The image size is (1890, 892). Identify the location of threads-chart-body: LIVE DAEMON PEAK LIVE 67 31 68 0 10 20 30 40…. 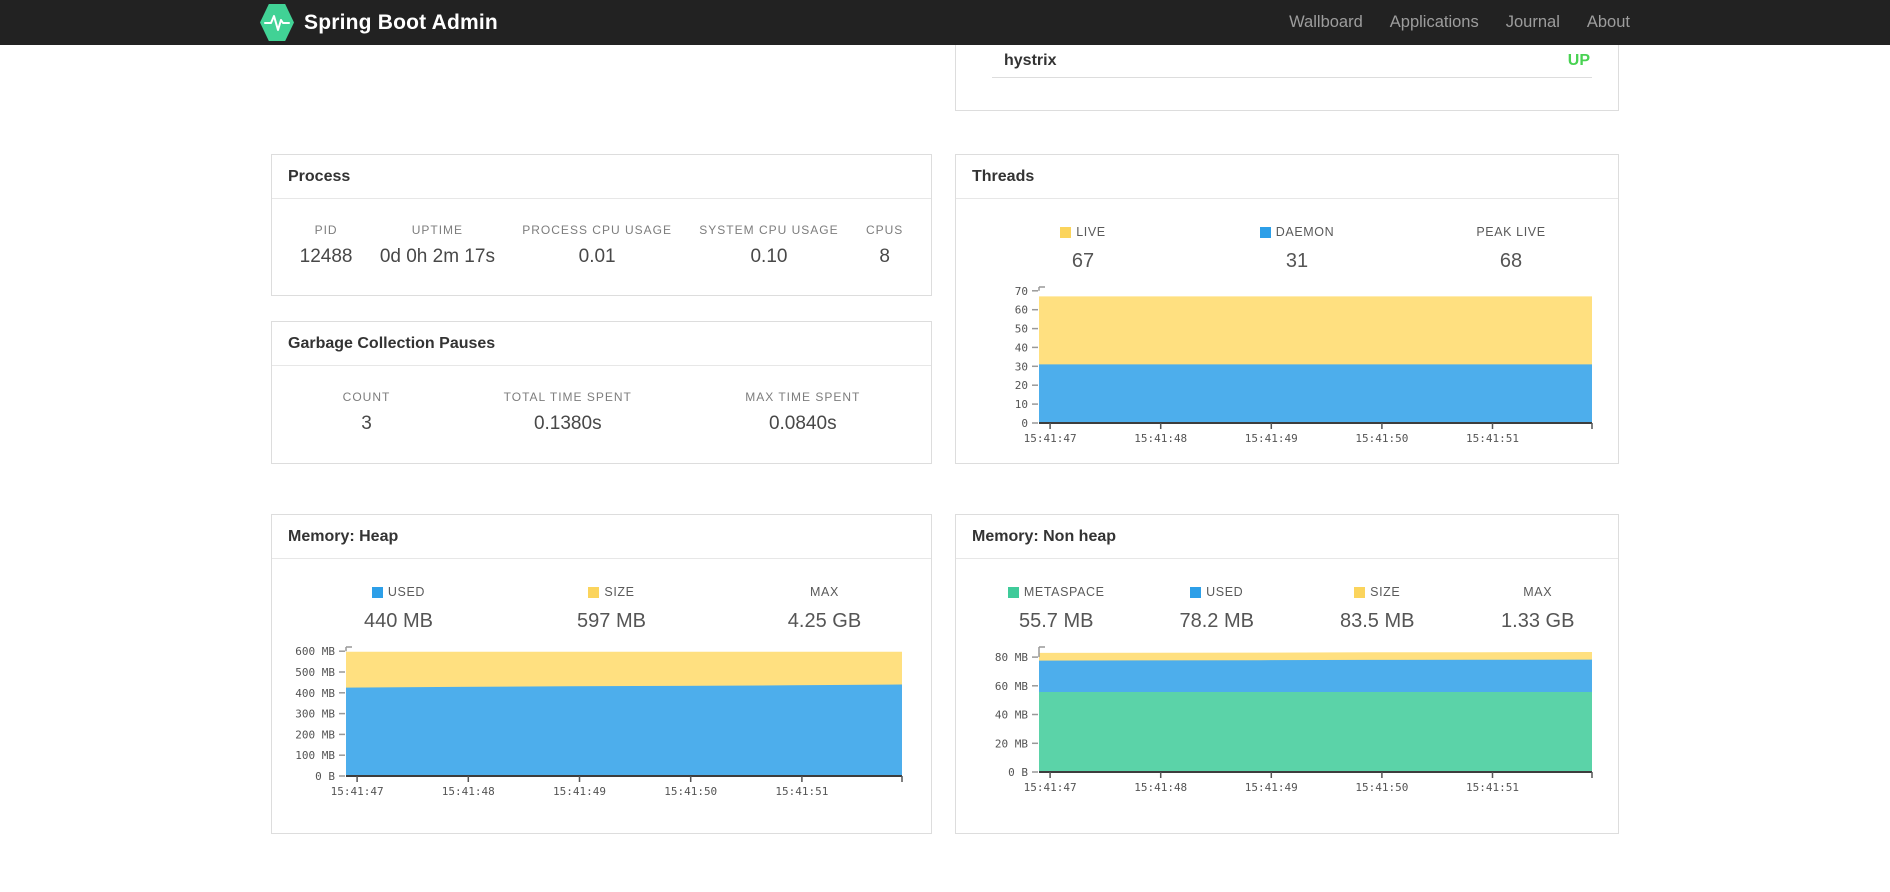
(1287, 324).